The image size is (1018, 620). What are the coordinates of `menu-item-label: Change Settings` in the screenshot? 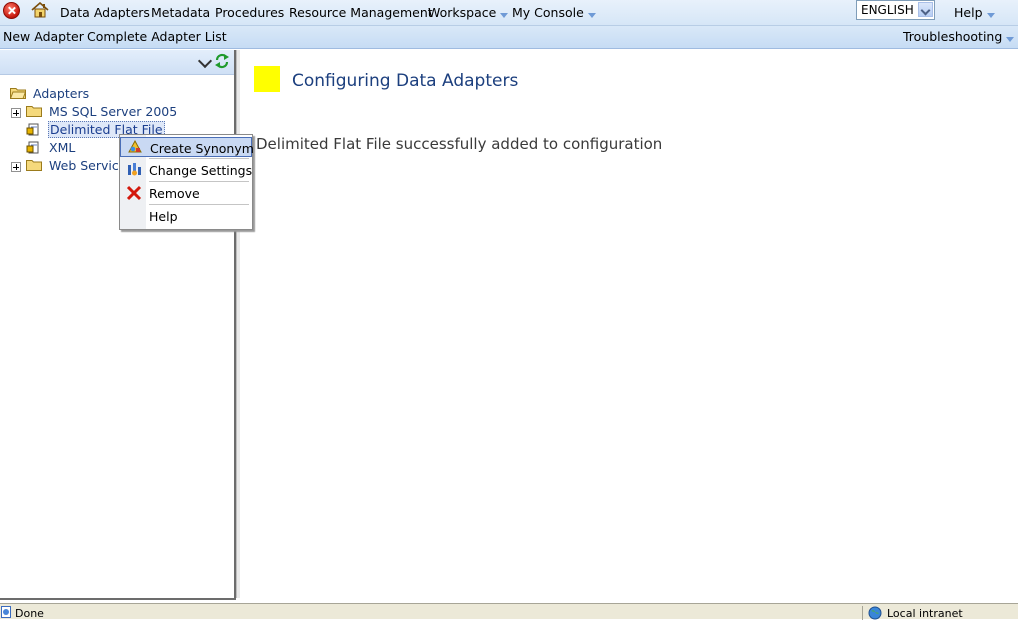 It's located at (201, 170).